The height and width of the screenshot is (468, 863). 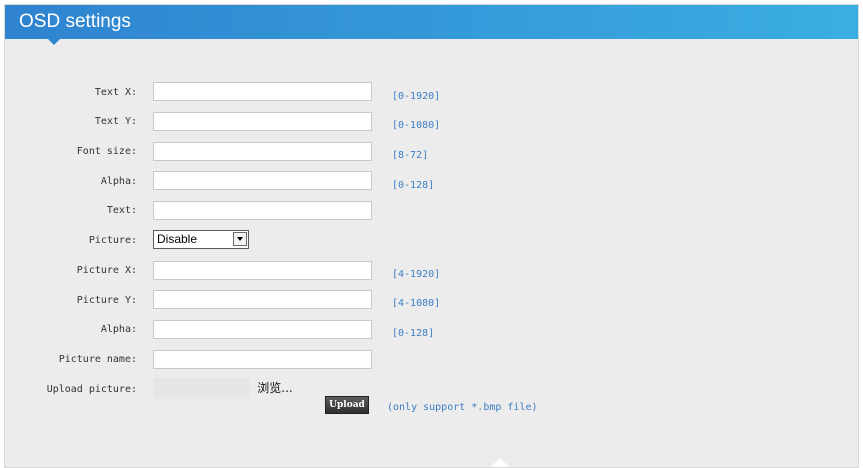 What do you see at coordinates (121, 210) in the screenshot?
I see `text-content-label: Text:` at bounding box center [121, 210].